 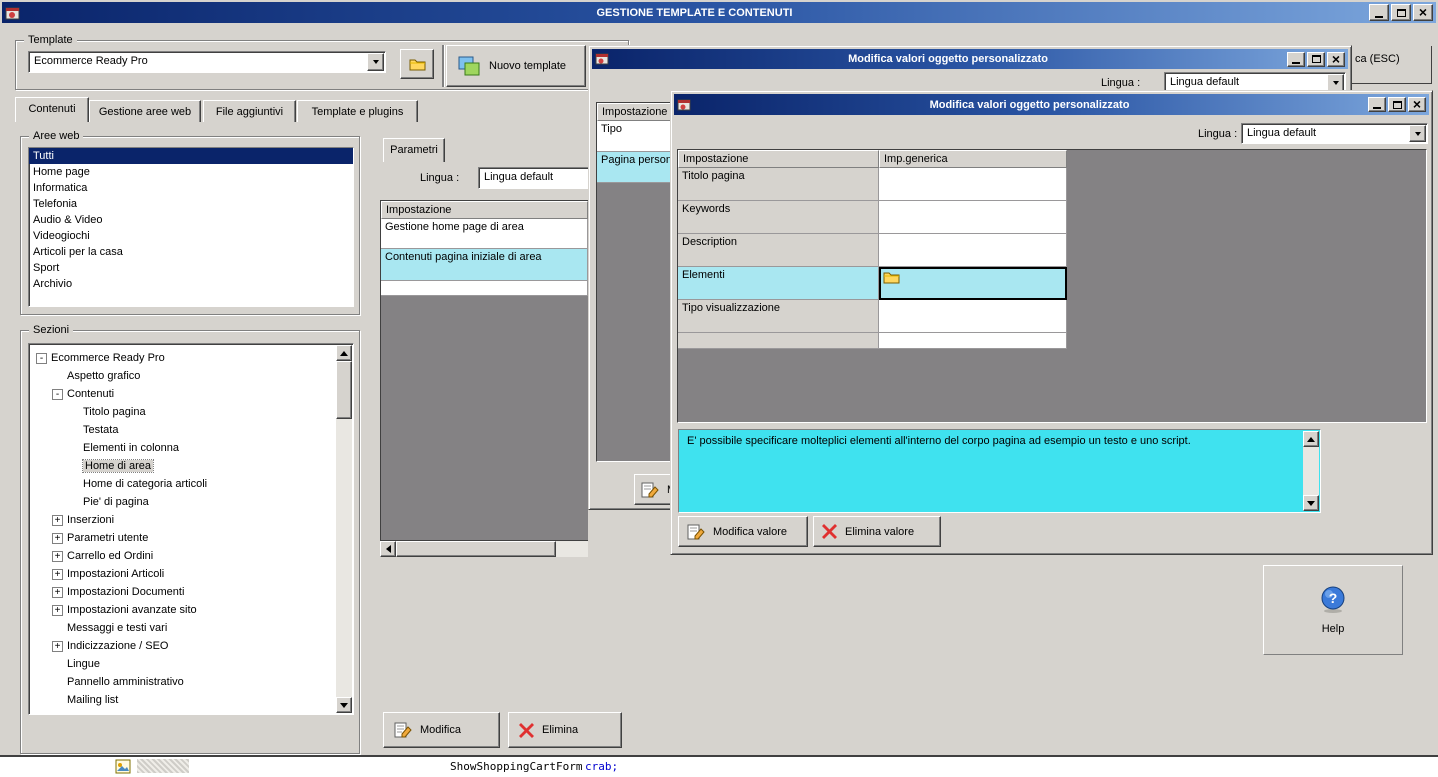 What do you see at coordinates (357, 111) in the screenshot?
I see `tab-template-e-plugins: Template e plugins` at bounding box center [357, 111].